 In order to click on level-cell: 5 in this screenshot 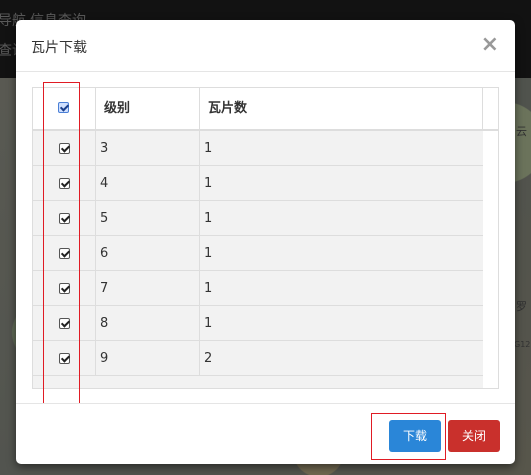, I will do `click(148, 218)`.